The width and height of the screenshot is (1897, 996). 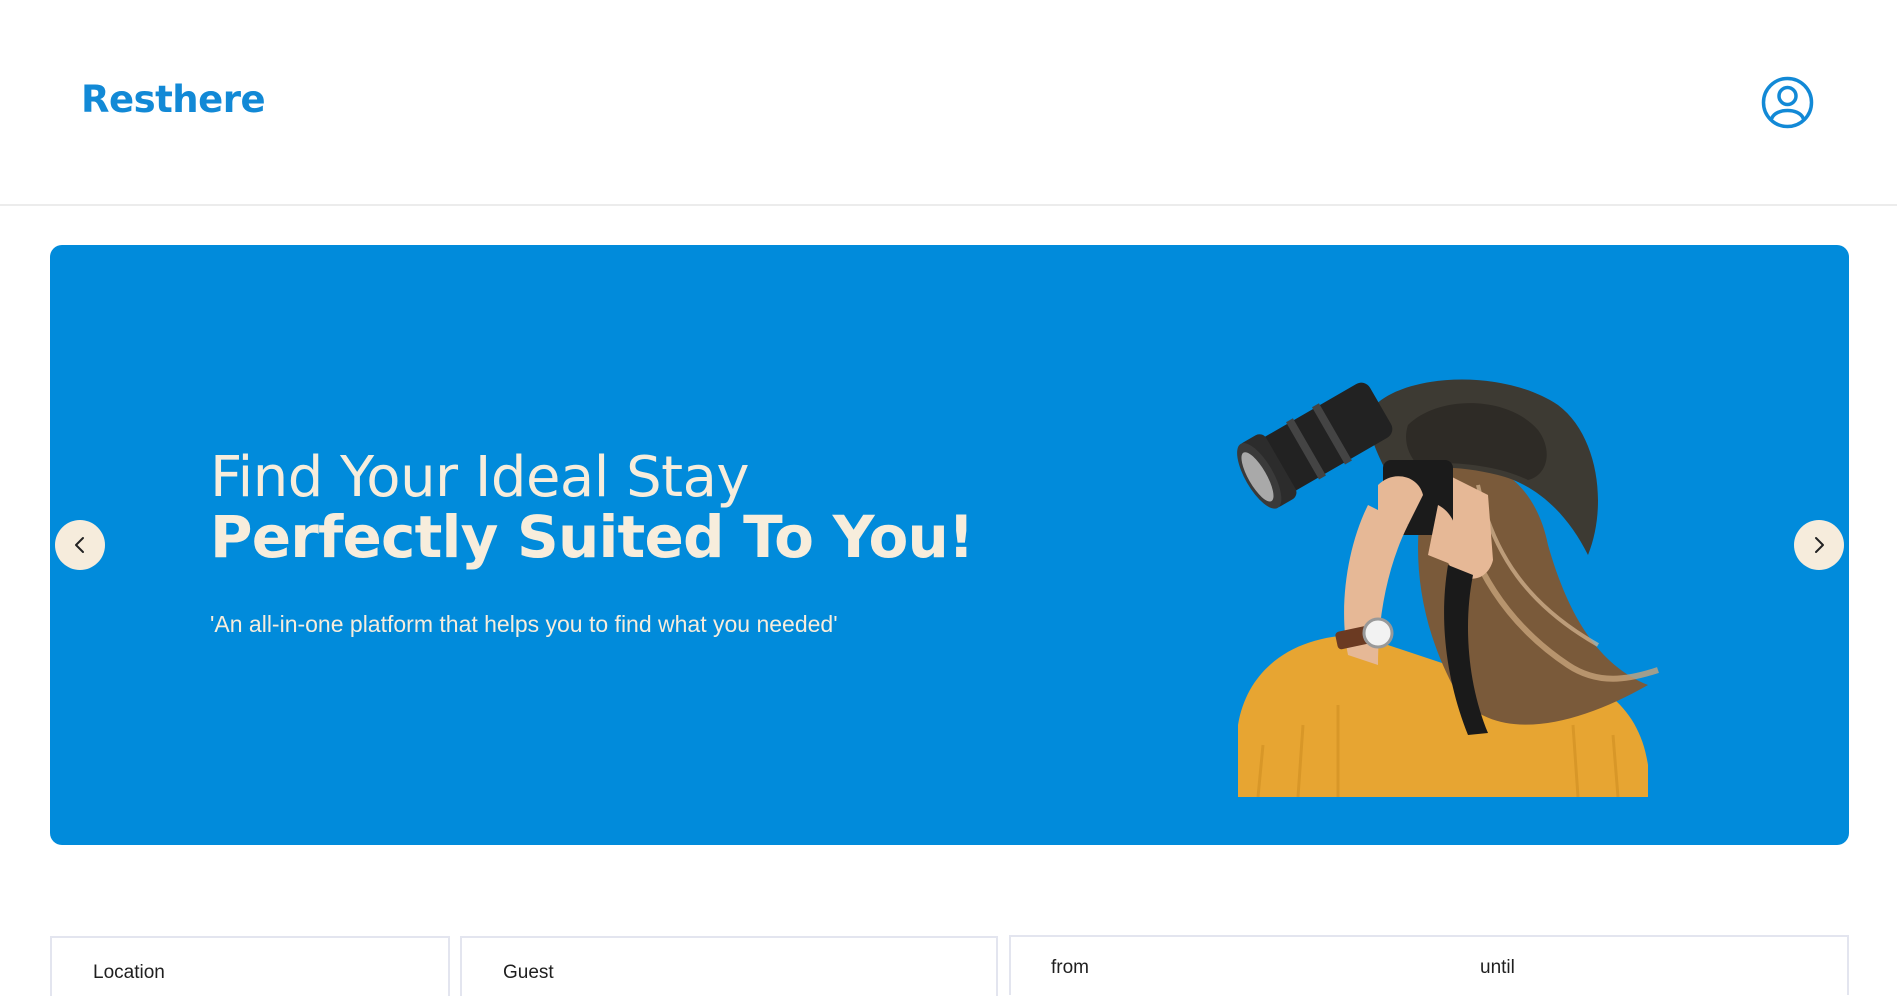 I want to click on location-label: Location, so click(x=129, y=972).